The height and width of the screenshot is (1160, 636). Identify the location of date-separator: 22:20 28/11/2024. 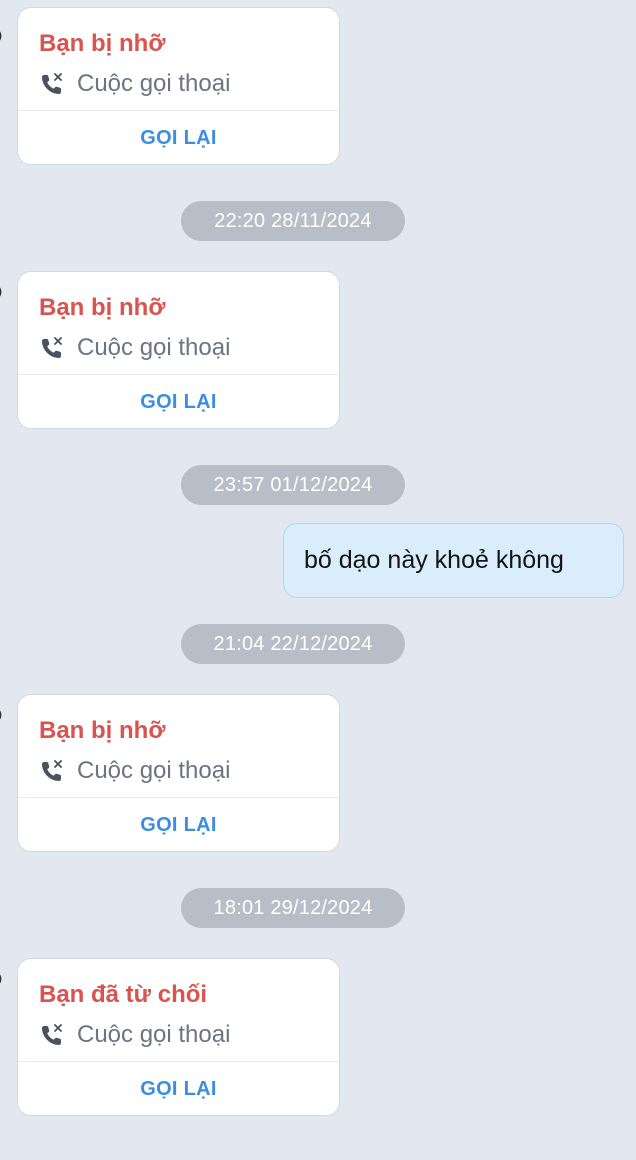
(293, 221).